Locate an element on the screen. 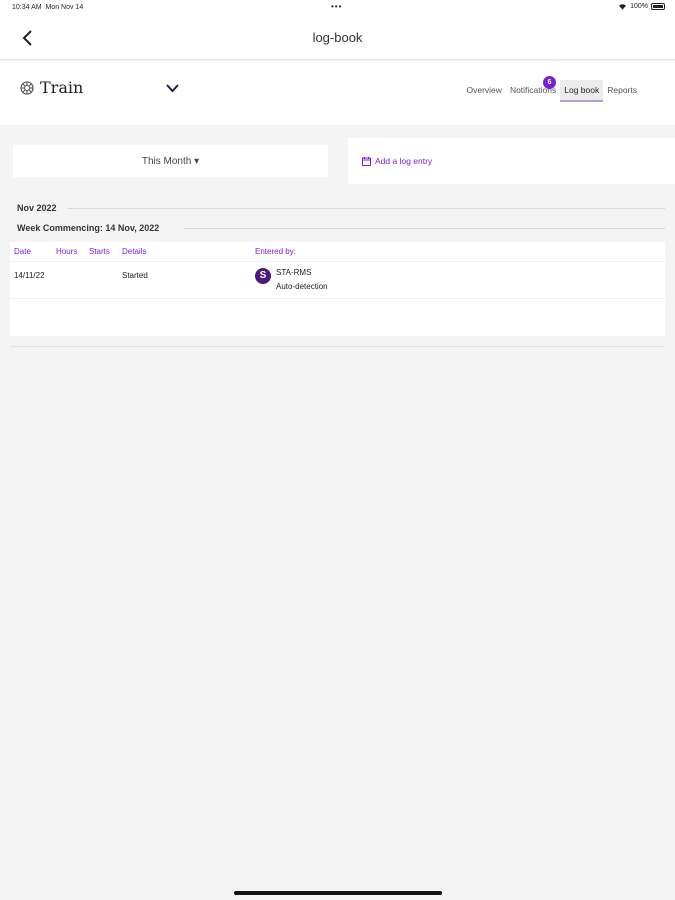 The image size is (675, 900). header-divider is located at coordinates (337, 261).